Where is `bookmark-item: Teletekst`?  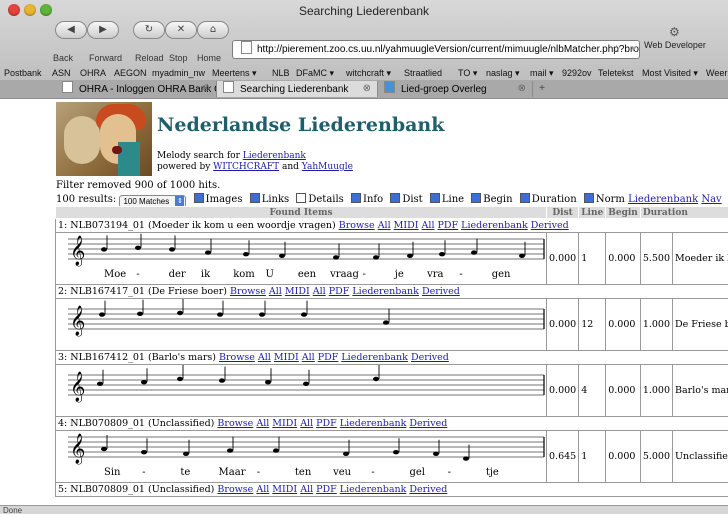 bookmark-item: Teletekst is located at coordinates (616, 73).